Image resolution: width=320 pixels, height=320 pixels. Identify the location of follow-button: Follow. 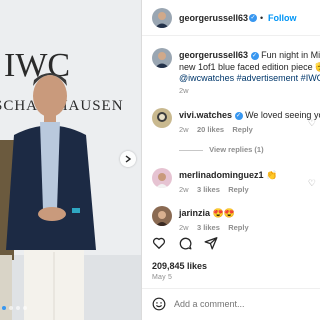
(282, 18).